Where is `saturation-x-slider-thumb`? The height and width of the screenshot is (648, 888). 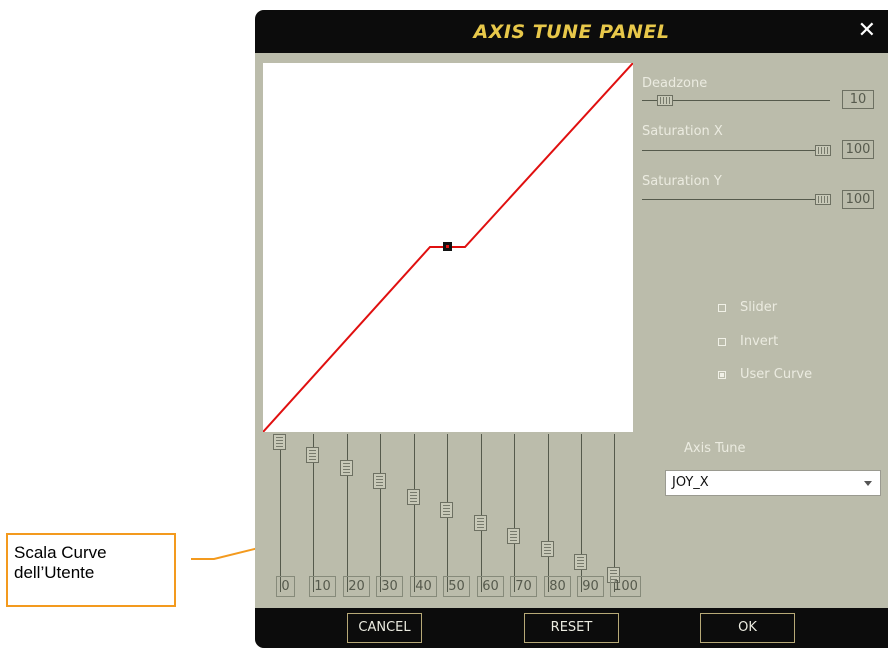
saturation-x-slider-thumb is located at coordinates (823, 150).